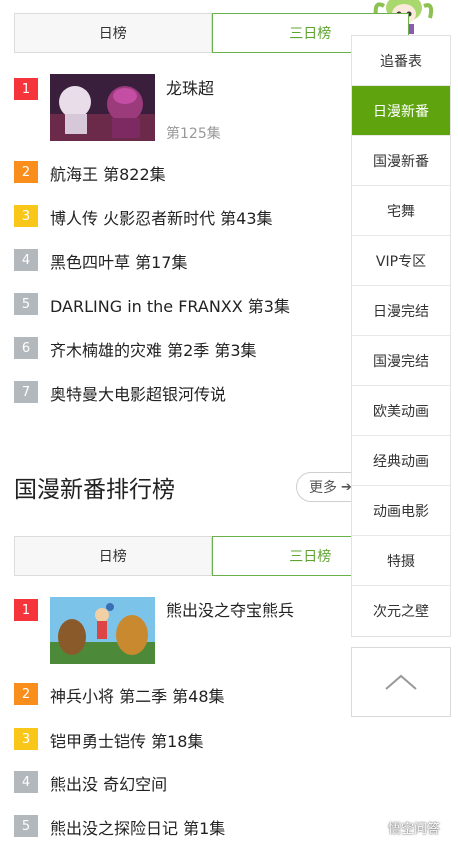  I want to click on back-to-top-button, so click(401, 682).